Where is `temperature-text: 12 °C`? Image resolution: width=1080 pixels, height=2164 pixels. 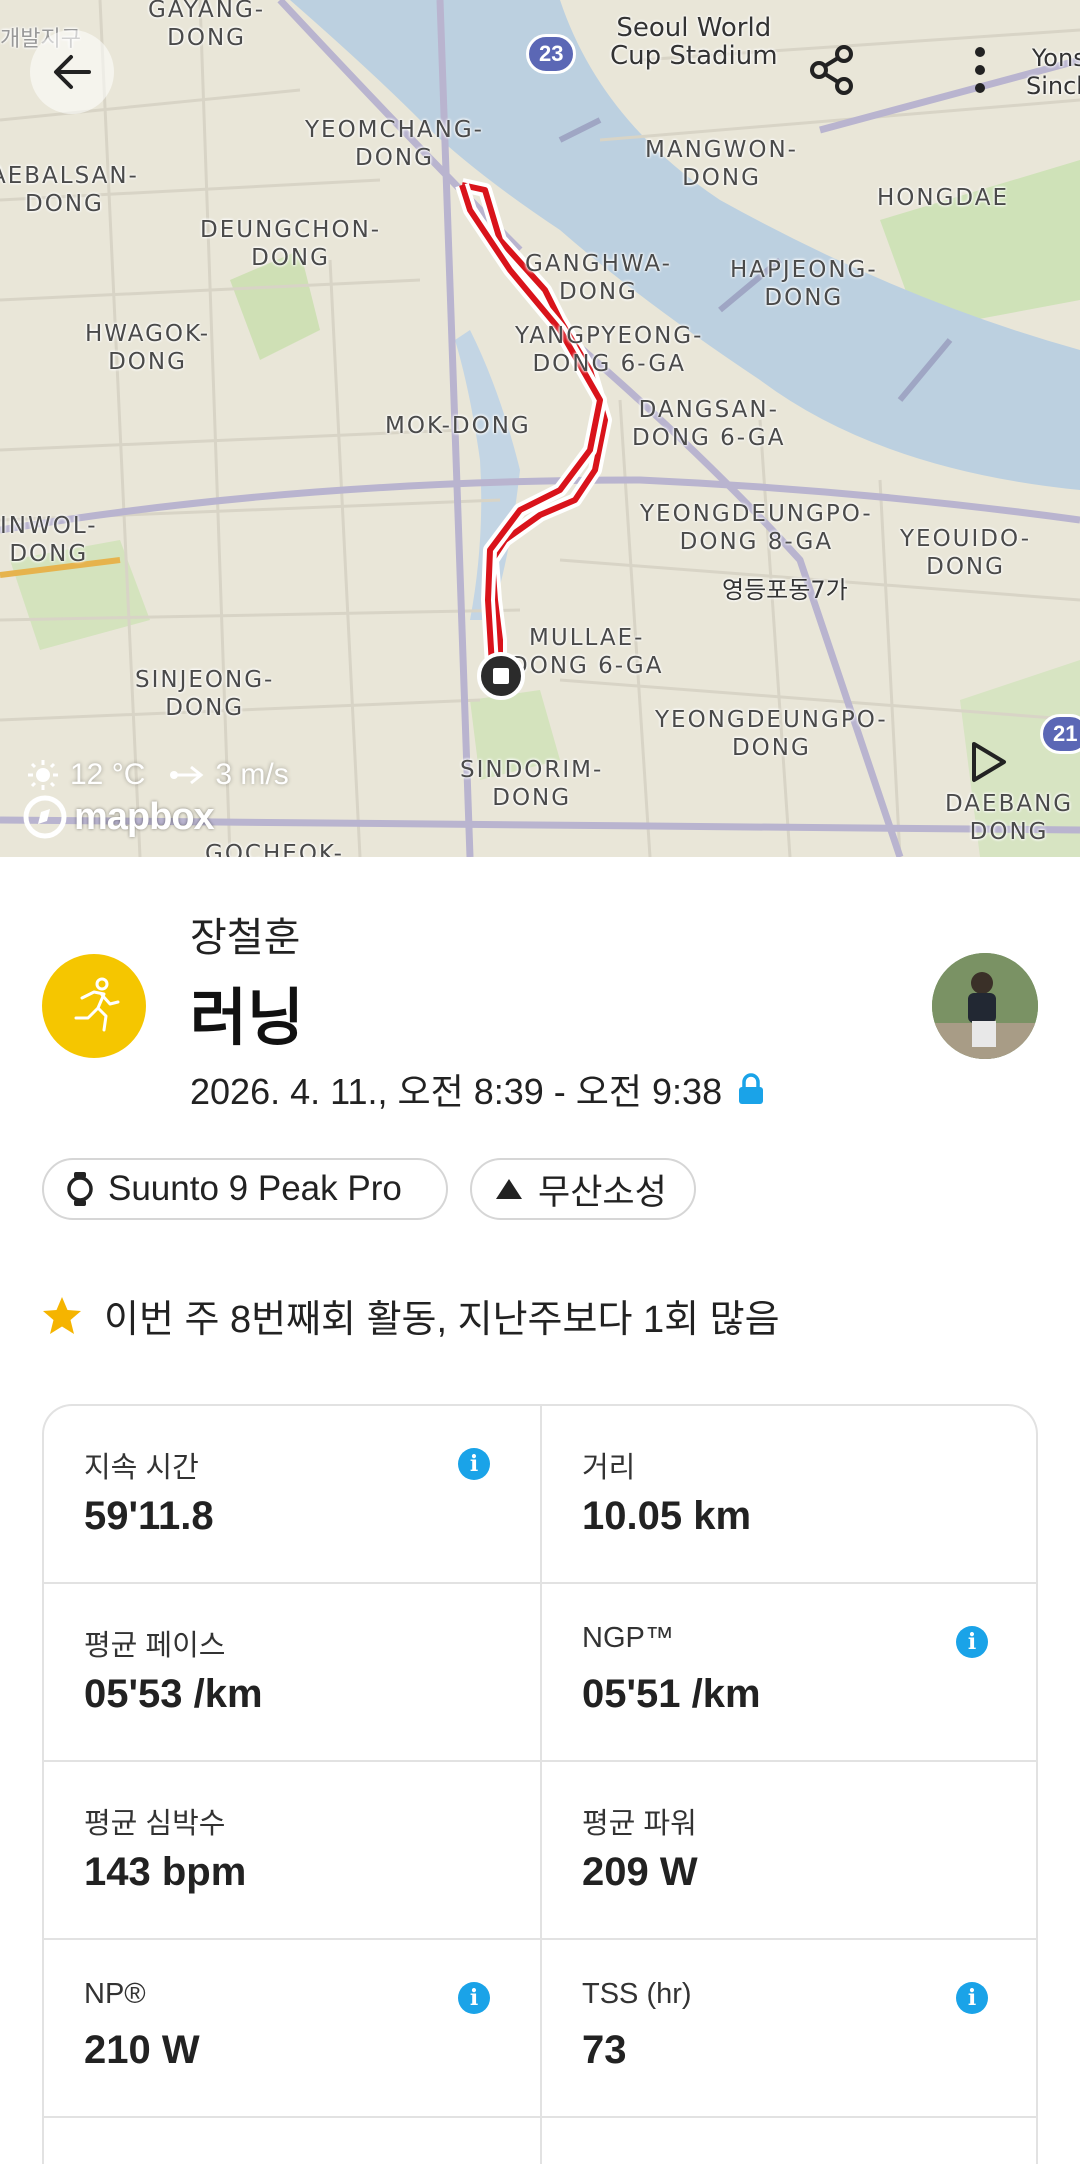 temperature-text: 12 °C is located at coordinates (108, 774).